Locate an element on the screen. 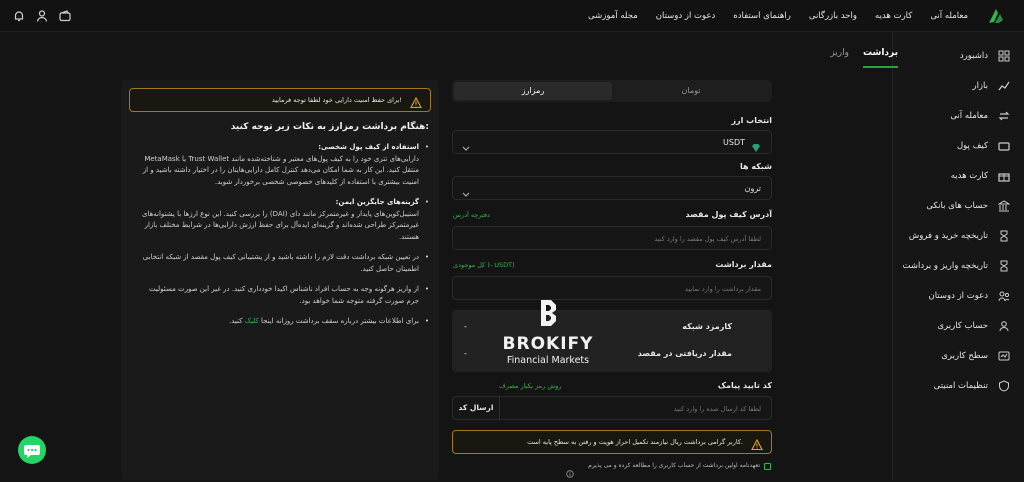  nav-instant-trade: معامله آنی is located at coordinates (949, 16).